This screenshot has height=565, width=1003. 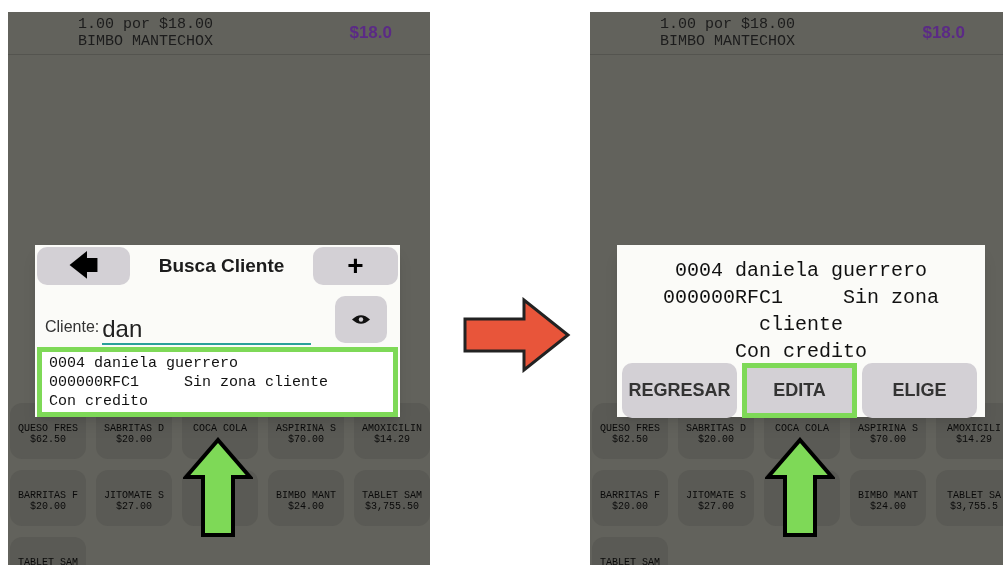 I want to click on right-arrow-icon, so click(x=517, y=335).